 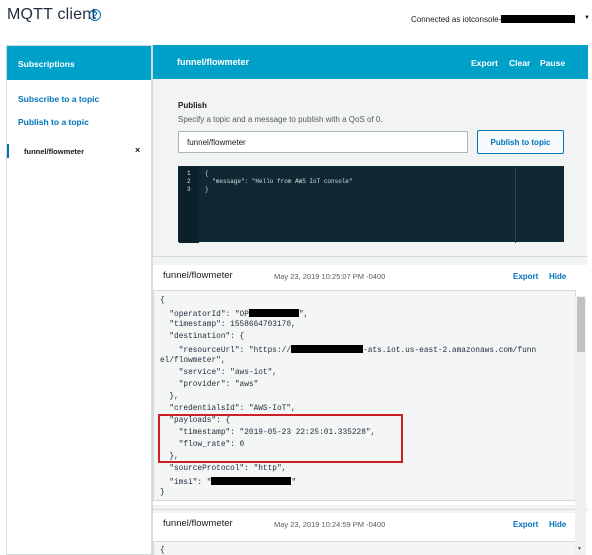 I want to click on json-line: "destination": {, so click(x=202, y=337).